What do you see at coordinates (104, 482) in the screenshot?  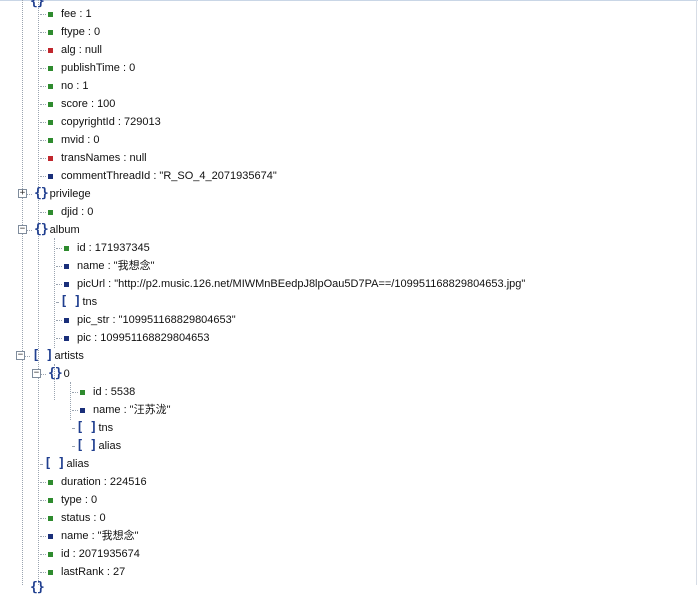 I see `node-label: duration : 224516` at bounding box center [104, 482].